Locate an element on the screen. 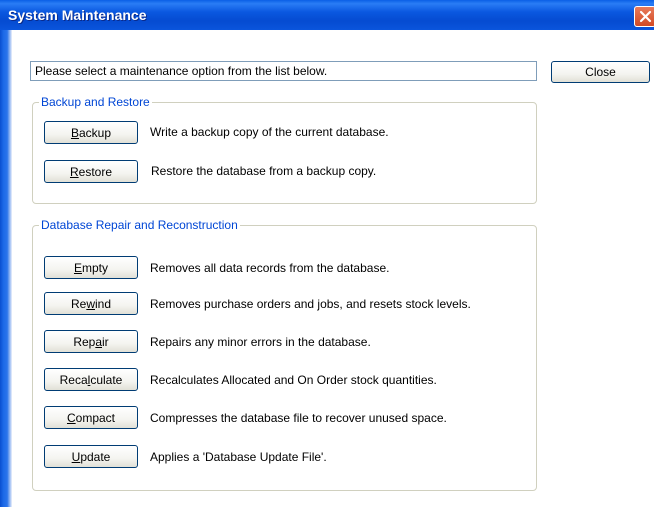  backup-button: Backup is located at coordinates (91, 132).